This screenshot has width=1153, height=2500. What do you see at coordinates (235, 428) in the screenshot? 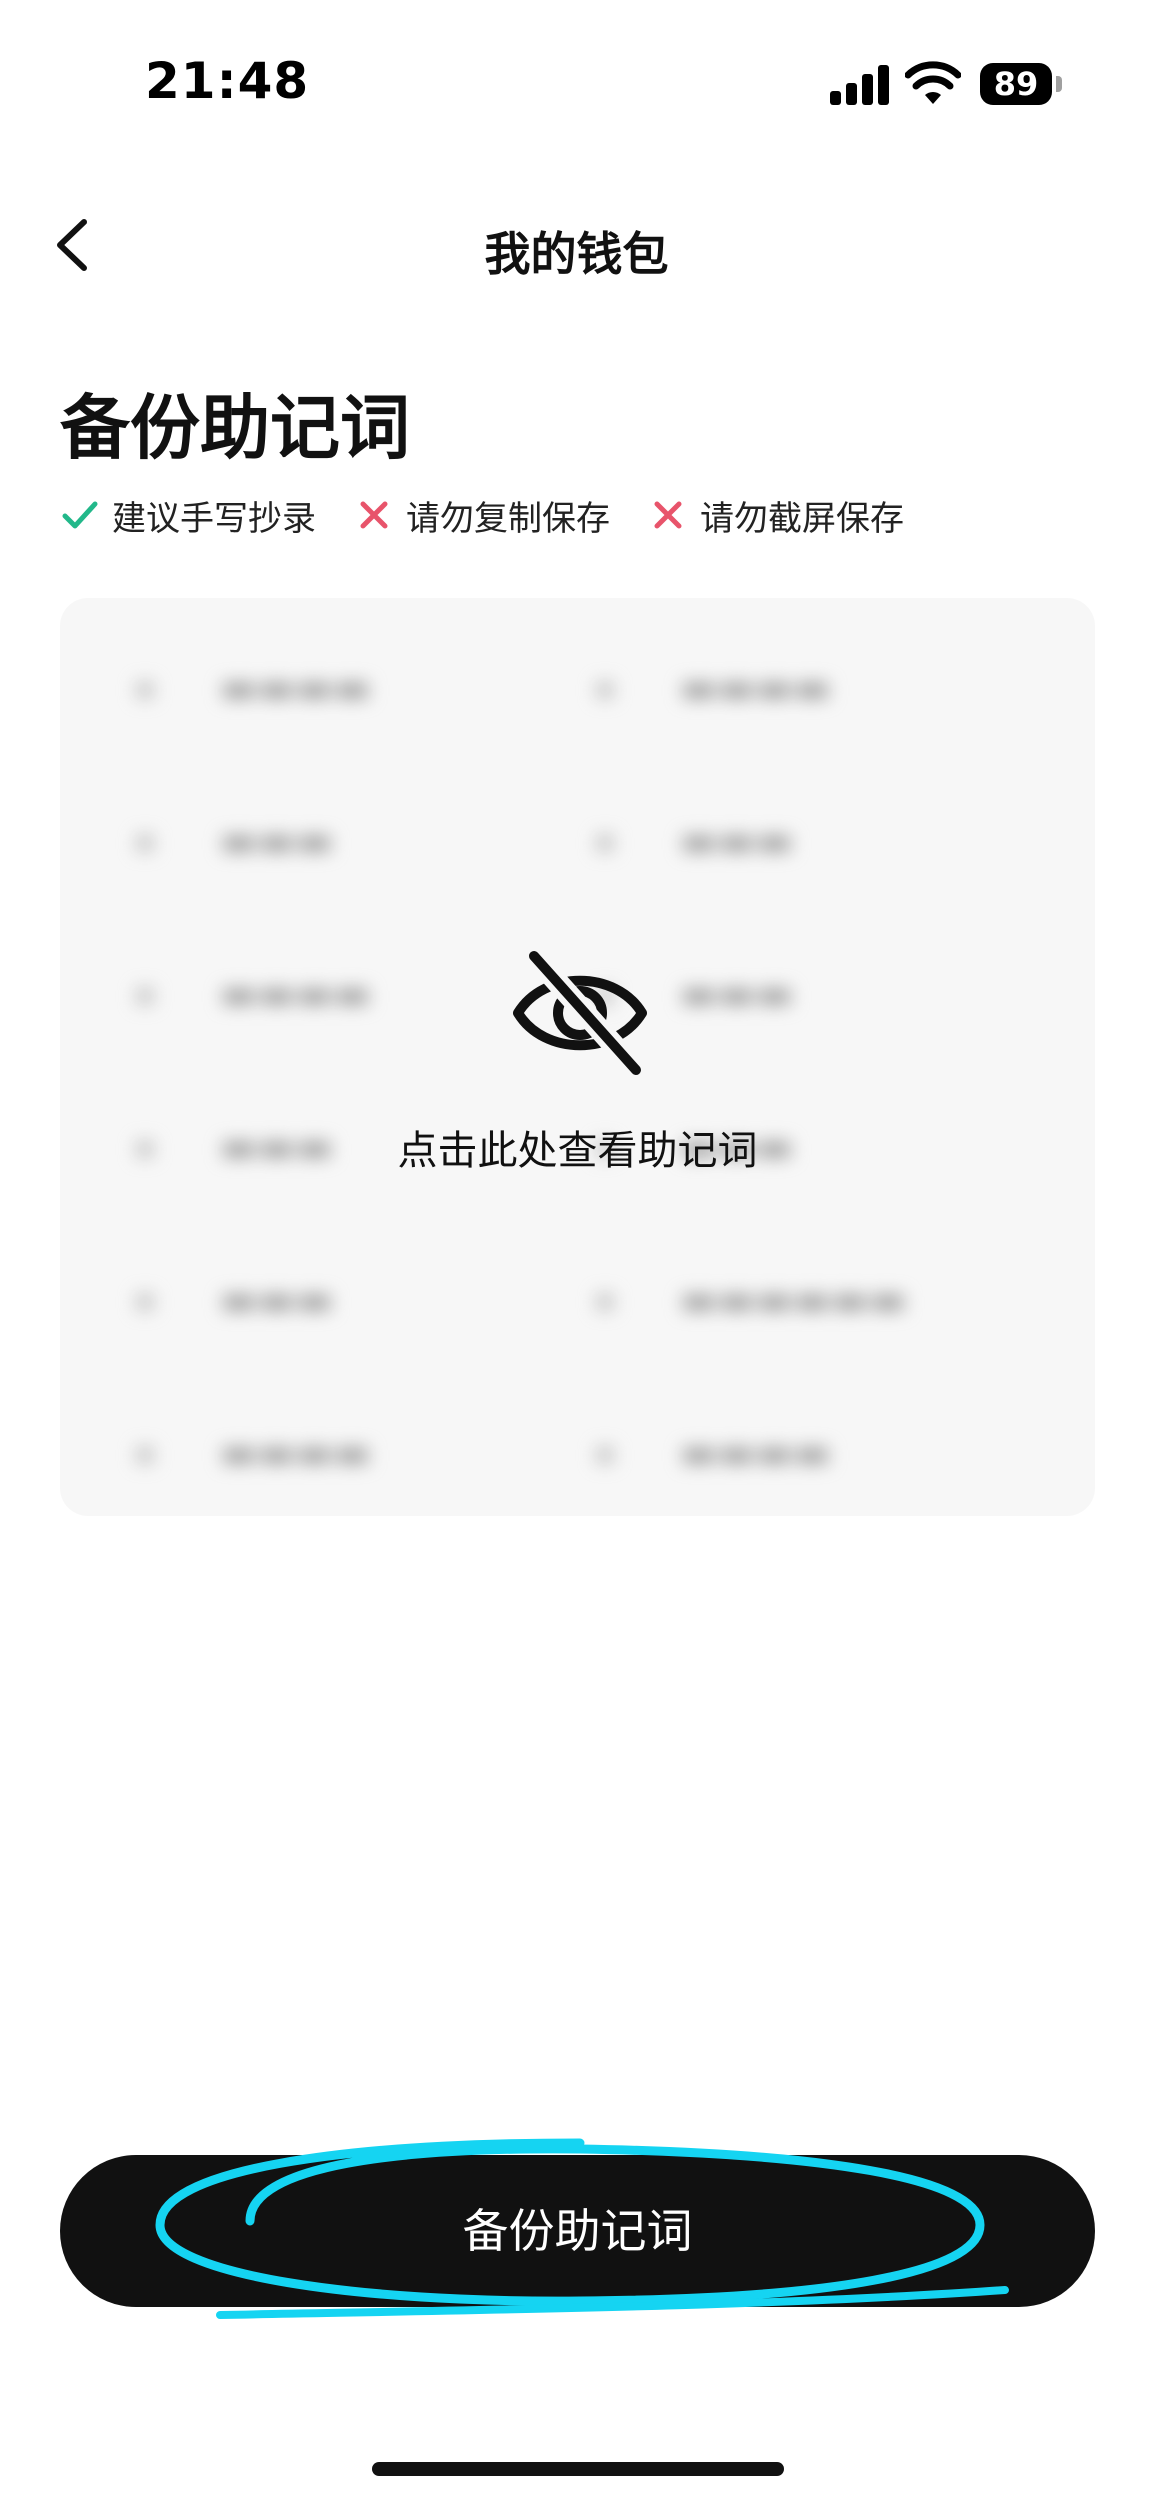
I see `page-heading: 备份助记词` at bounding box center [235, 428].